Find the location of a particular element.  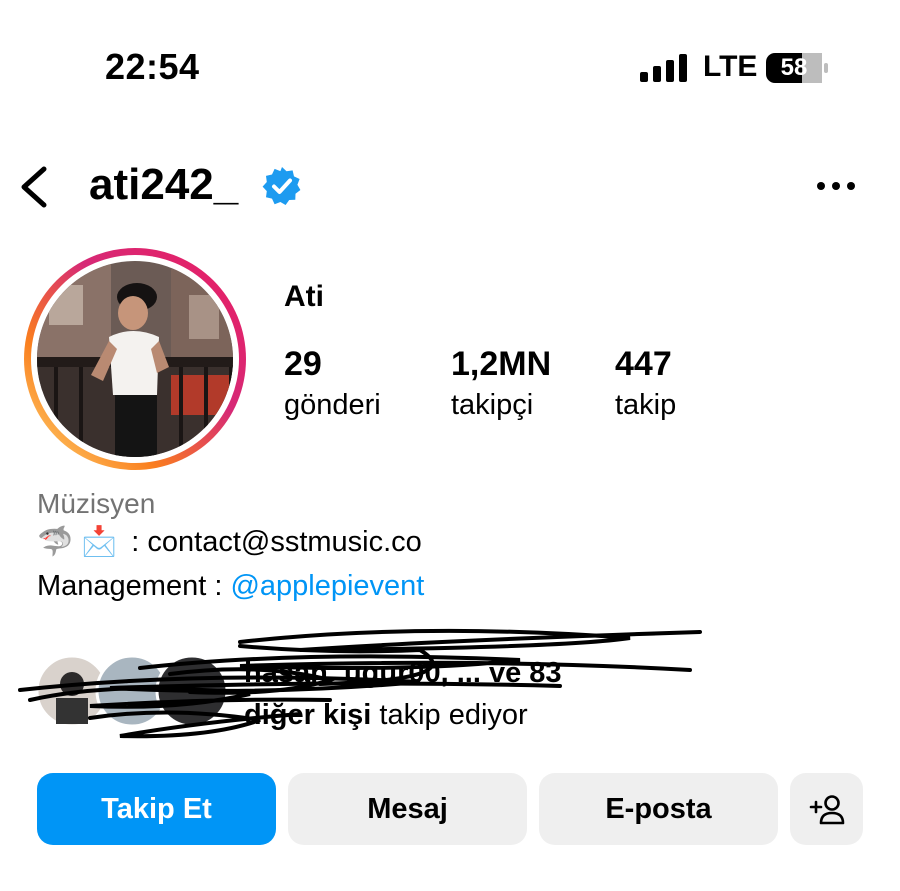

chevron-left-icon is located at coordinates (34, 187).